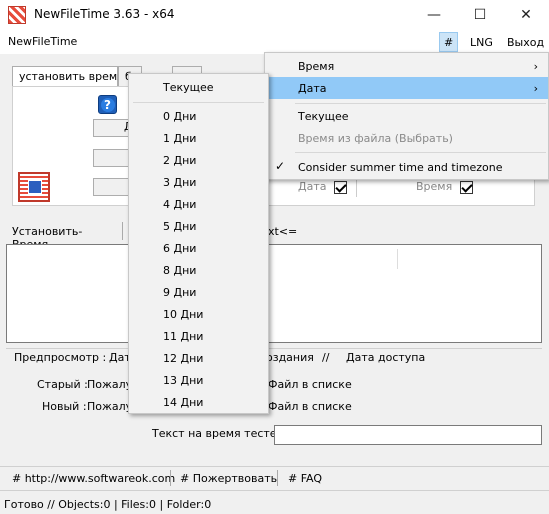  What do you see at coordinates (406, 88) in the screenshot?
I see `menu-item-date: Дата ›` at bounding box center [406, 88].